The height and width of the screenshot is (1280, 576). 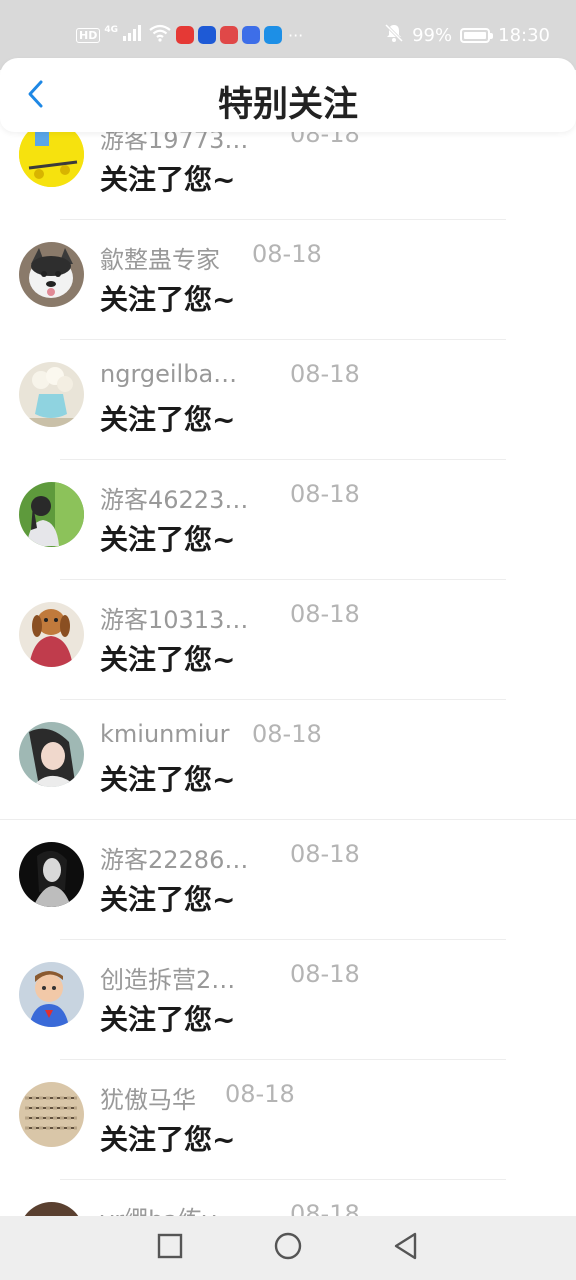 I want to click on page-title: 特别关注, so click(x=287, y=105).